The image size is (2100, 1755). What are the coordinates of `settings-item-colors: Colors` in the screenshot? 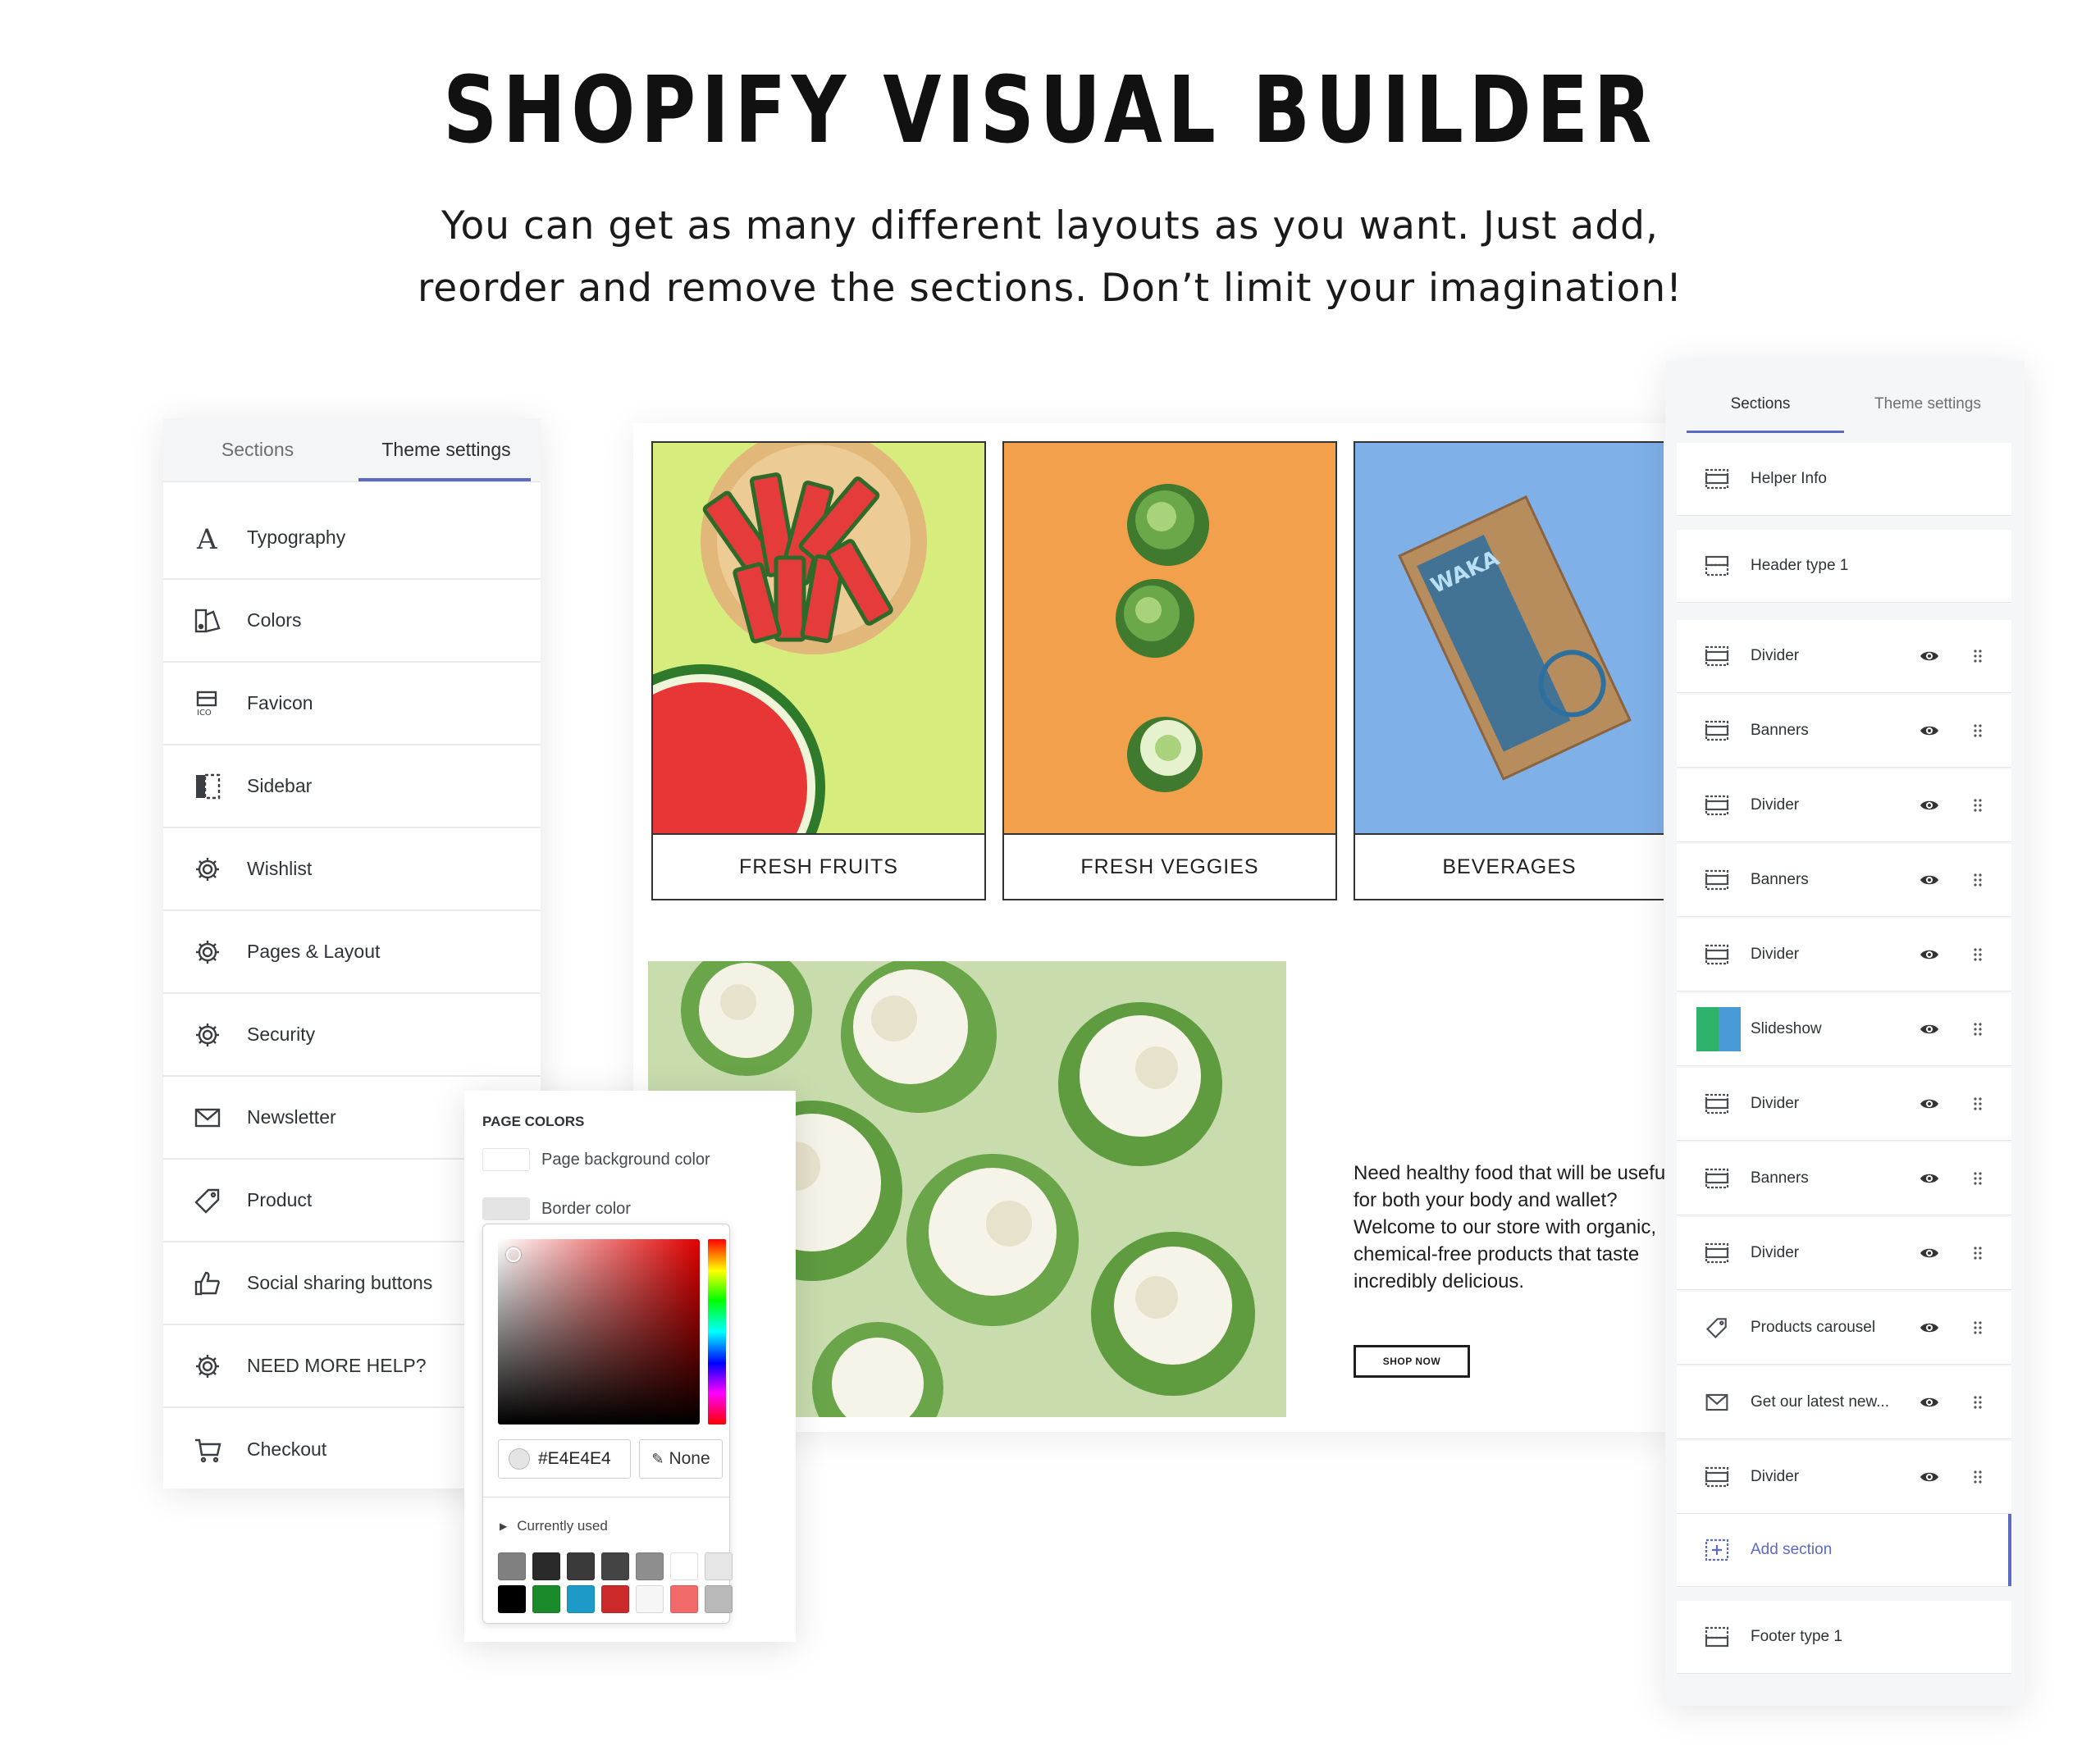 It's located at (352, 621).